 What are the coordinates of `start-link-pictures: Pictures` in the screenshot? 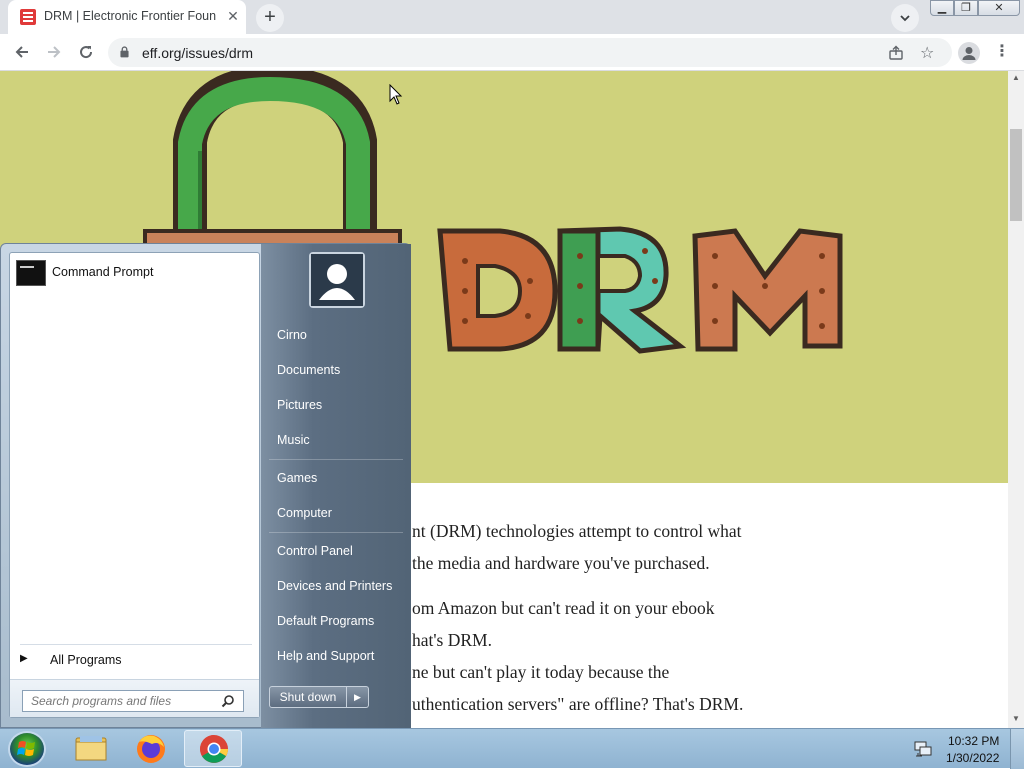 It's located at (299, 405).